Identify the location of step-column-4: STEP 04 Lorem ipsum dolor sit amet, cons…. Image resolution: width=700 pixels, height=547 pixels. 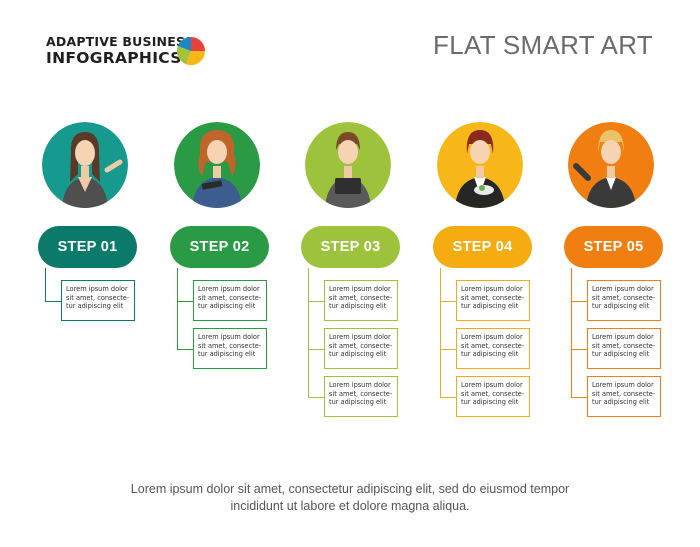
(500, 272).